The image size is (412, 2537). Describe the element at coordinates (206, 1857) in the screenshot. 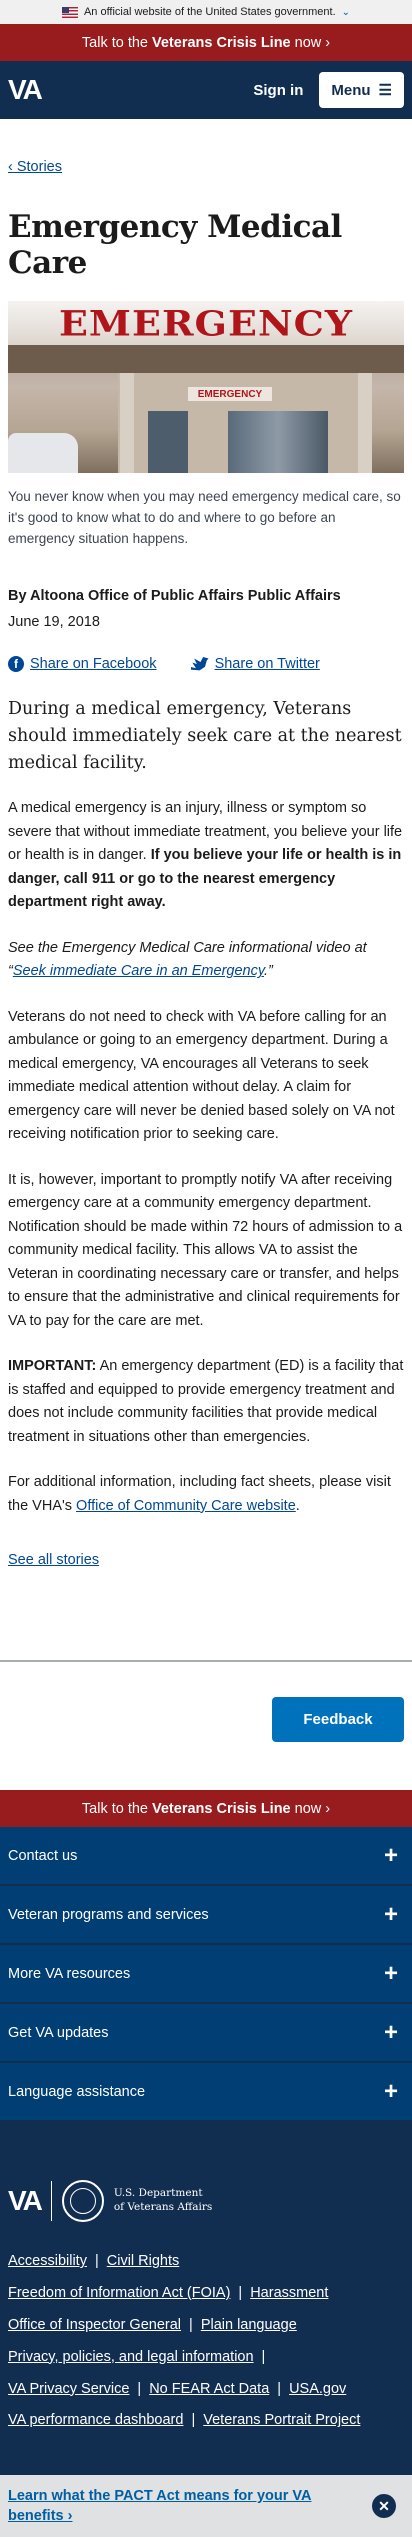

I see `accordion-contact-us: Contact us +` at that location.